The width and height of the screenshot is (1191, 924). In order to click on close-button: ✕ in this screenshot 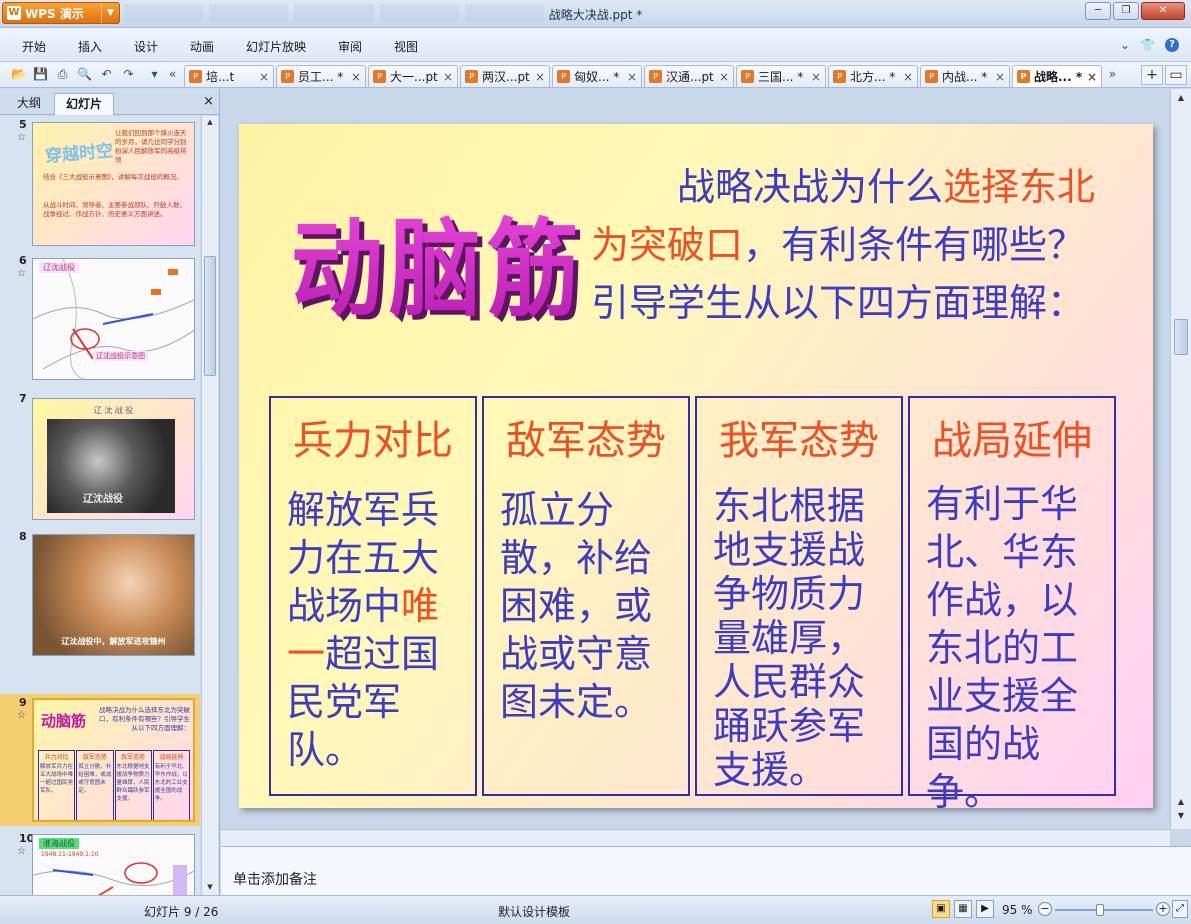, I will do `click(1163, 11)`.